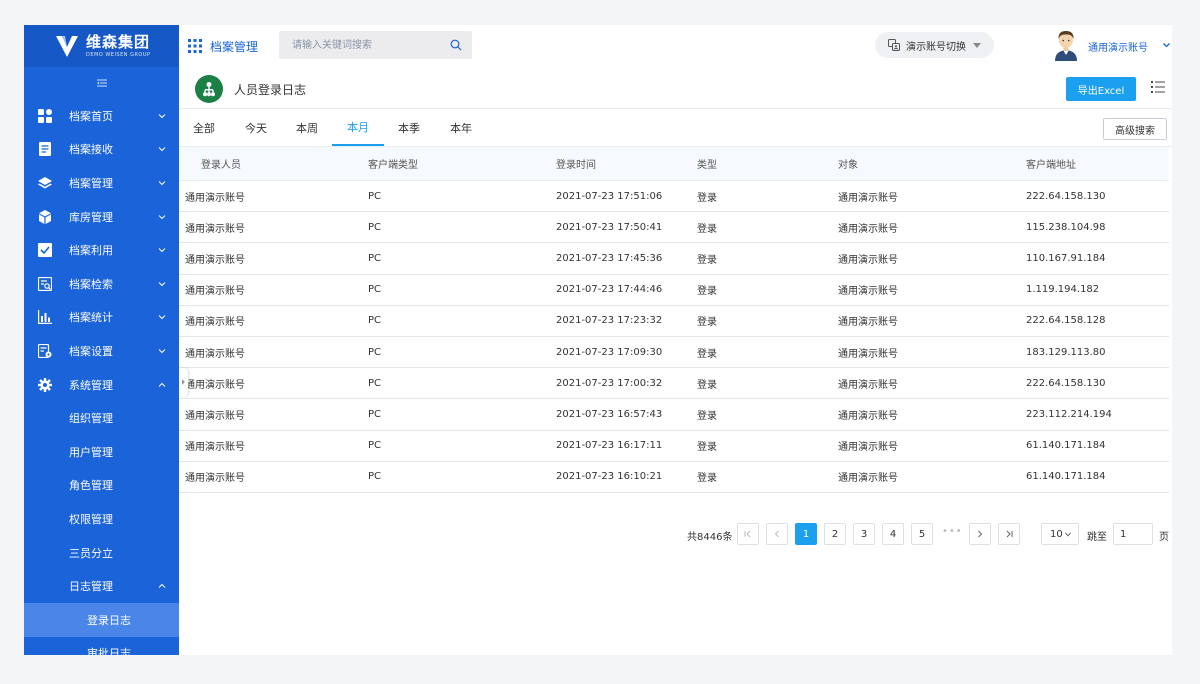 This screenshot has width=1200, height=684. Describe the element at coordinates (375, 290) in the screenshot. I see `cell-client-type: PC` at that location.